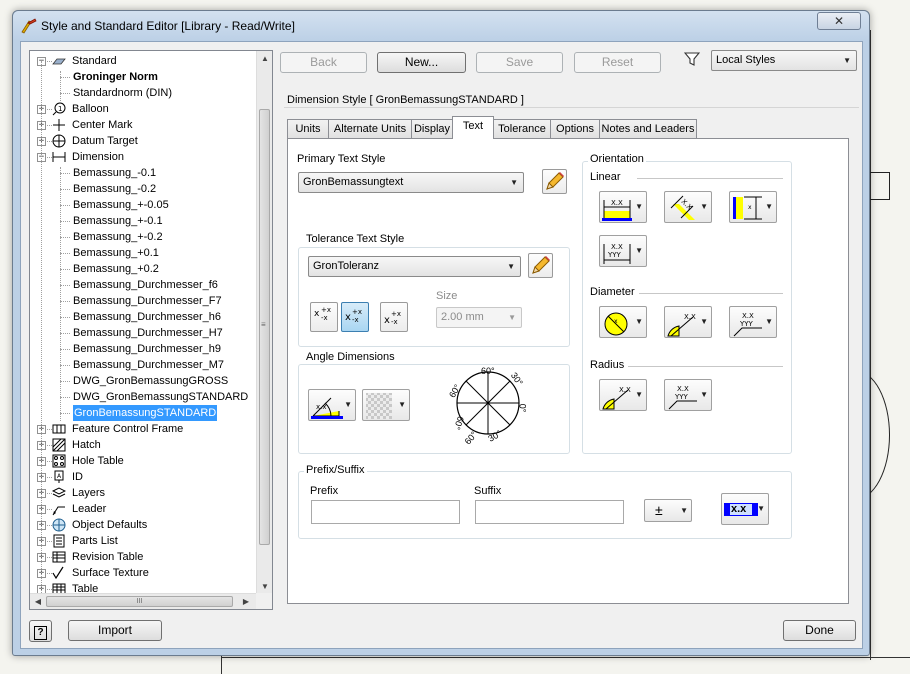  What do you see at coordinates (144, 109) in the screenshot?
I see `tree-item: +1 Balloon` at bounding box center [144, 109].